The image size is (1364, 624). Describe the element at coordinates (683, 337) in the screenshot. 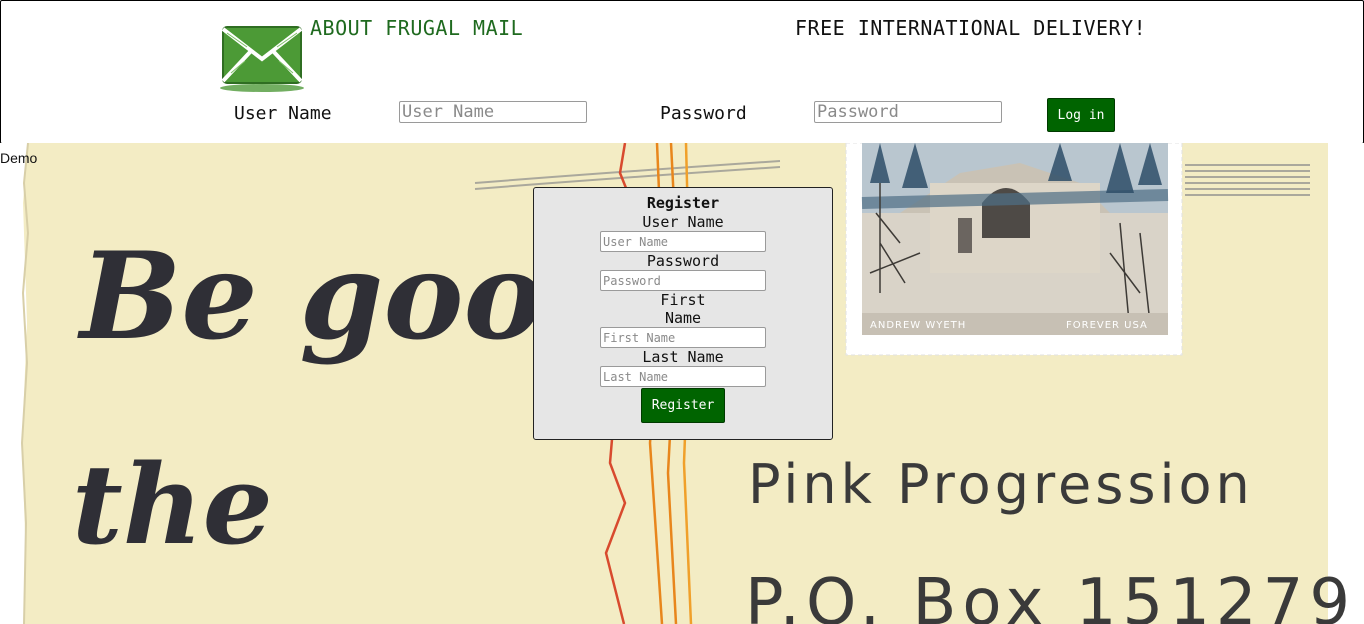

I see `register-firstname-input` at that location.